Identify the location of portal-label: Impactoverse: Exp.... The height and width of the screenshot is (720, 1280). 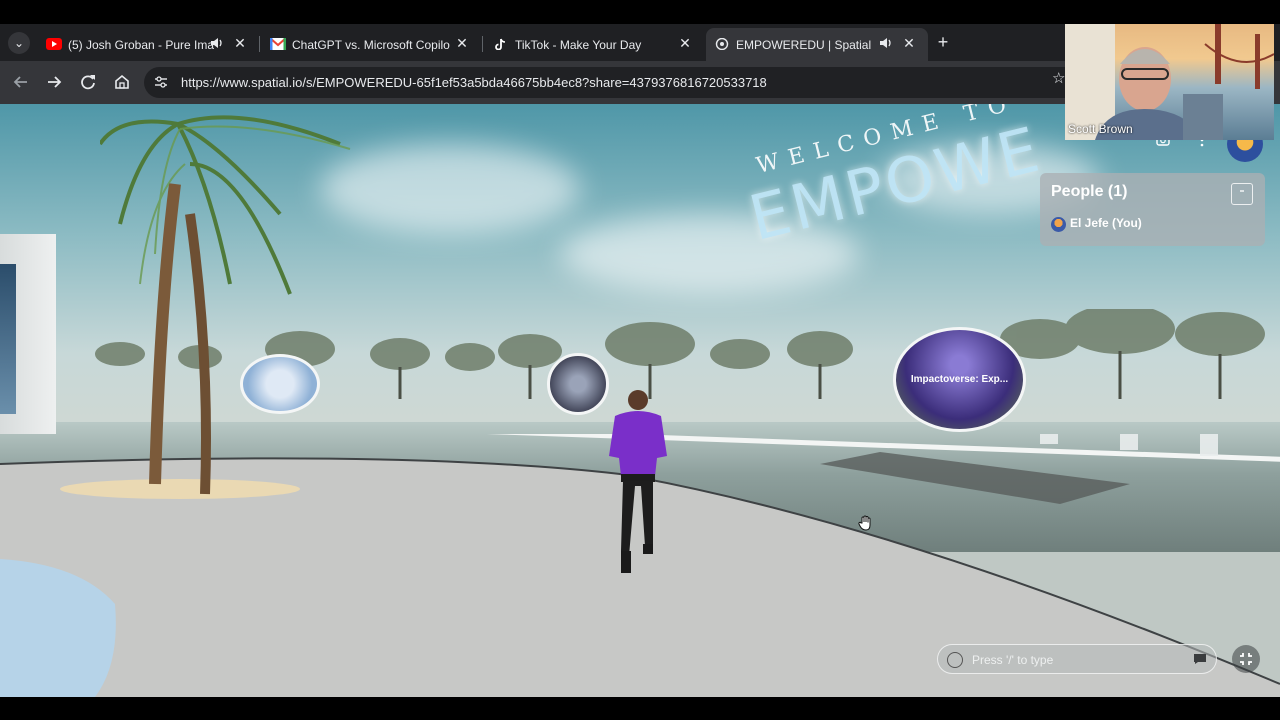
(959, 379).